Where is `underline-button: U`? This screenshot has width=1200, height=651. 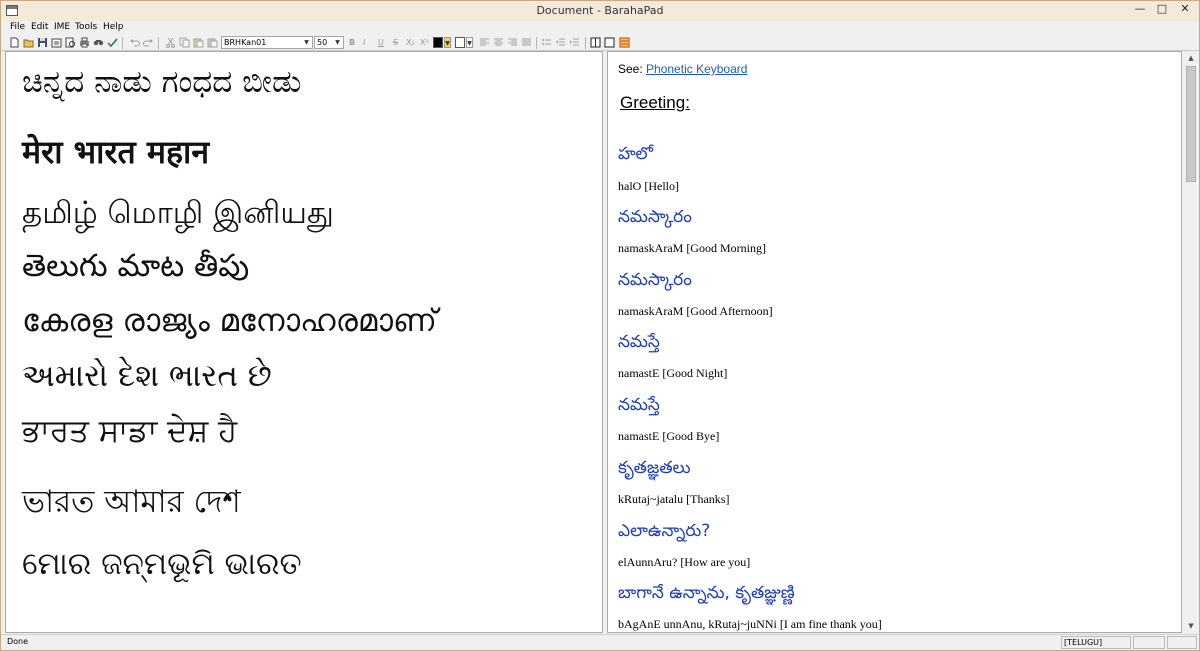
underline-button: U is located at coordinates (381, 42).